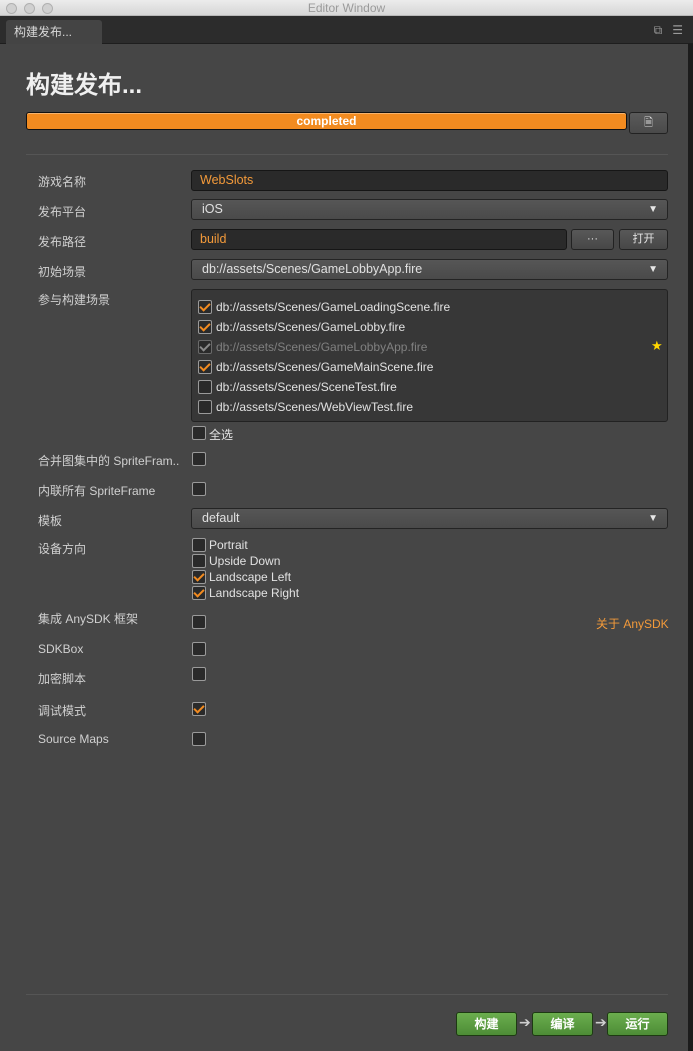 The width and height of the screenshot is (693, 1051). I want to click on start-scene-select: db://assets/Scenes/GameLobbyApp.fire ▼, so click(429, 269).